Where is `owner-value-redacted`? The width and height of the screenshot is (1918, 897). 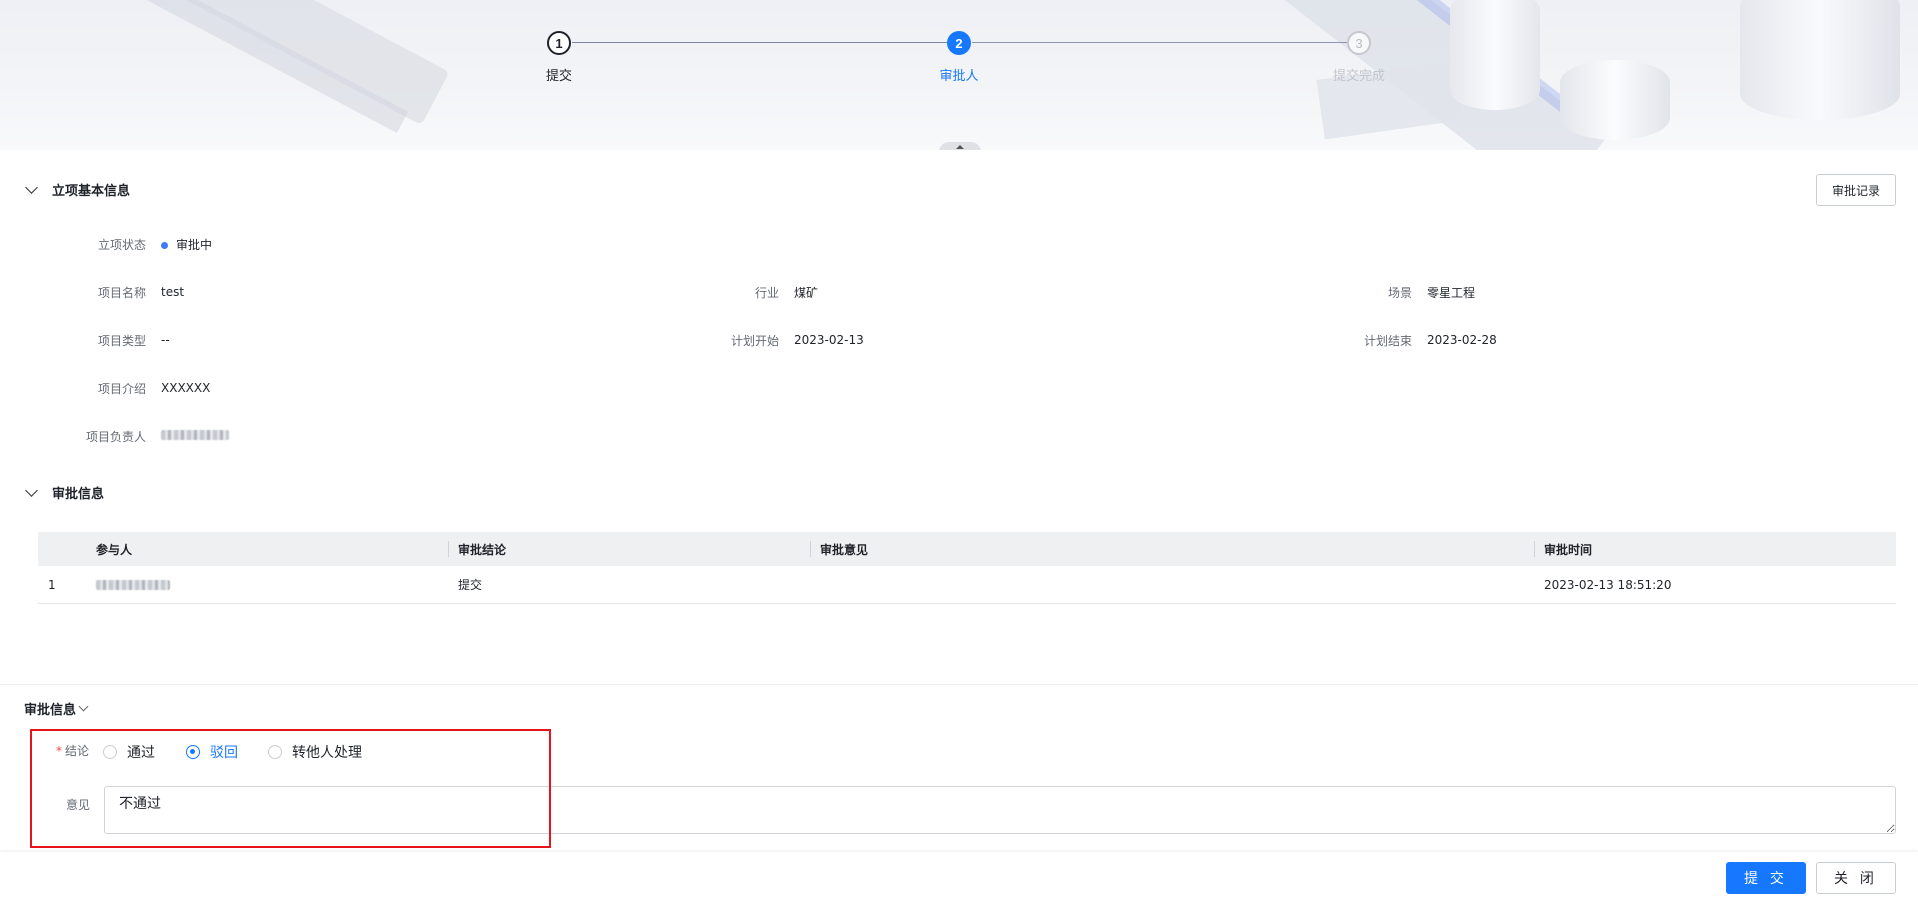
owner-value-redacted is located at coordinates (195, 436).